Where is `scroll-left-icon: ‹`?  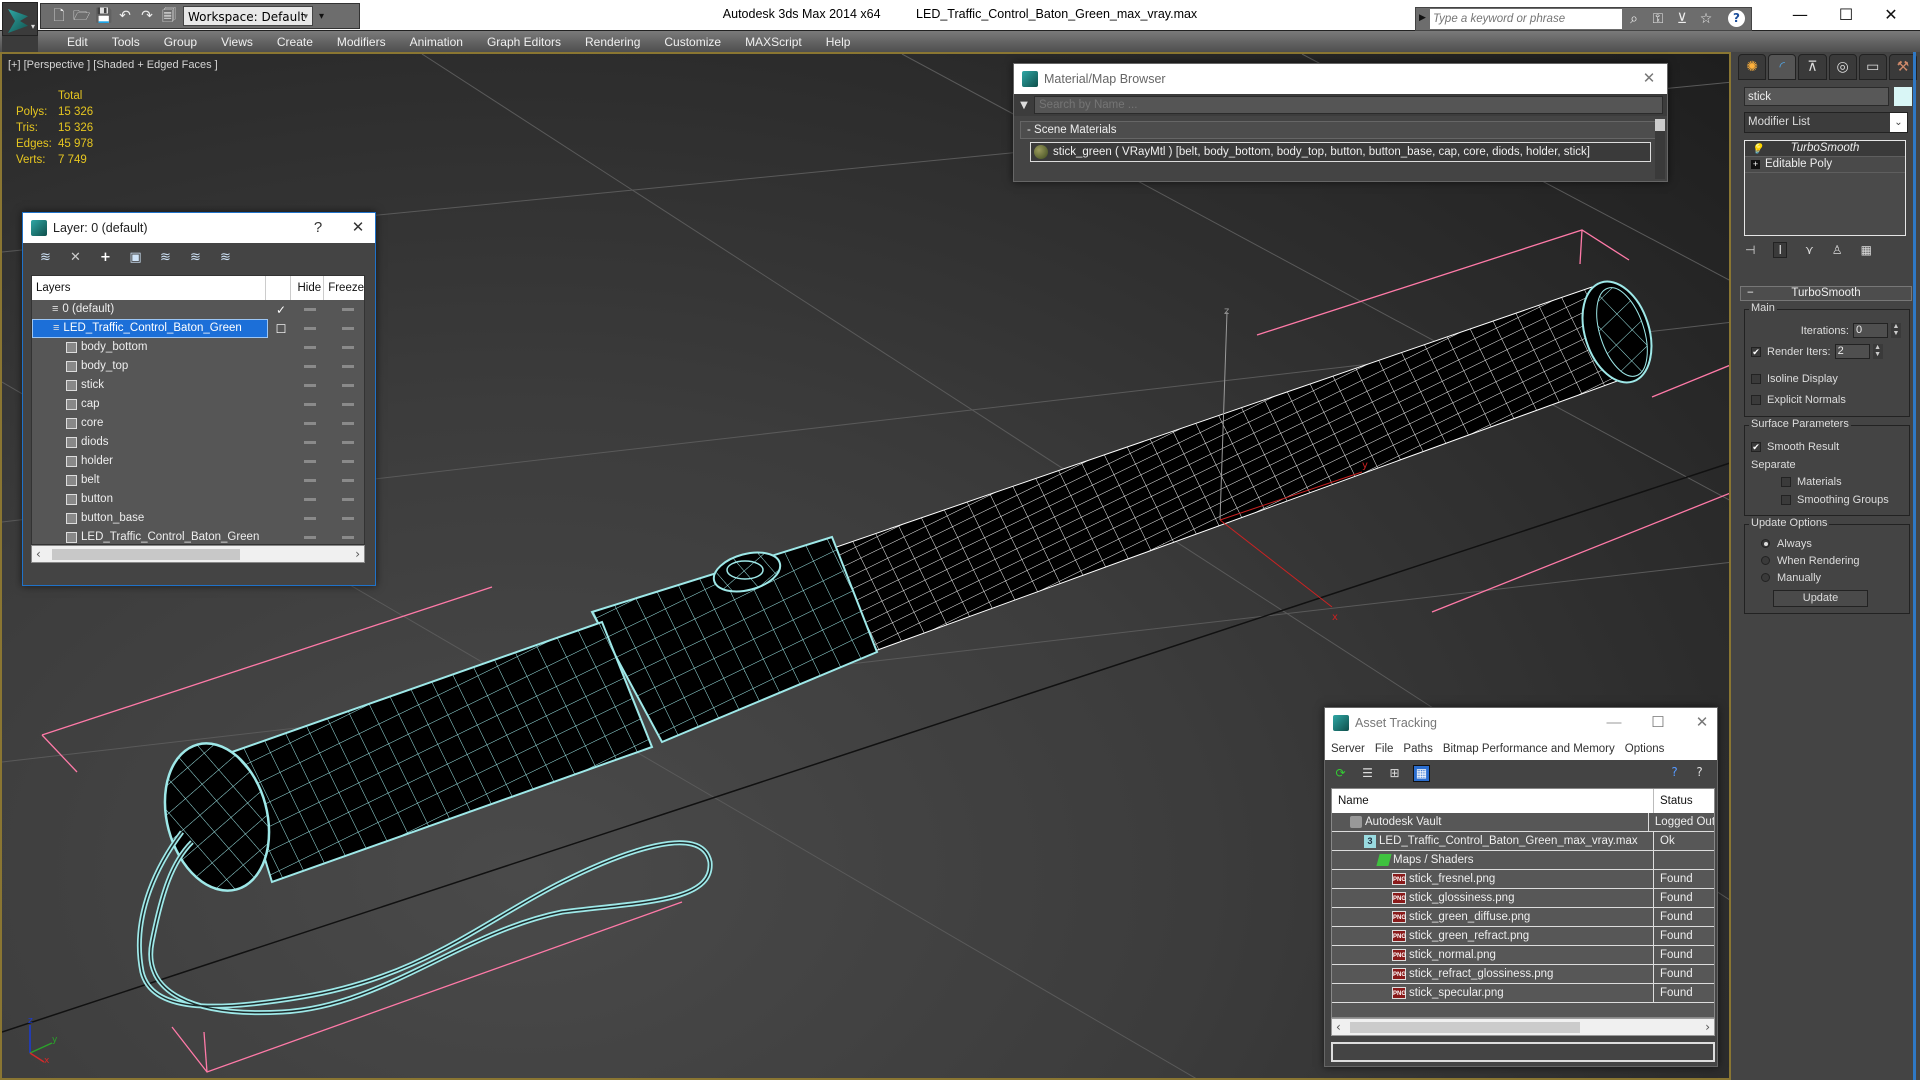
scroll-left-icon: ‹ is located at coordinates (1338, 1027).